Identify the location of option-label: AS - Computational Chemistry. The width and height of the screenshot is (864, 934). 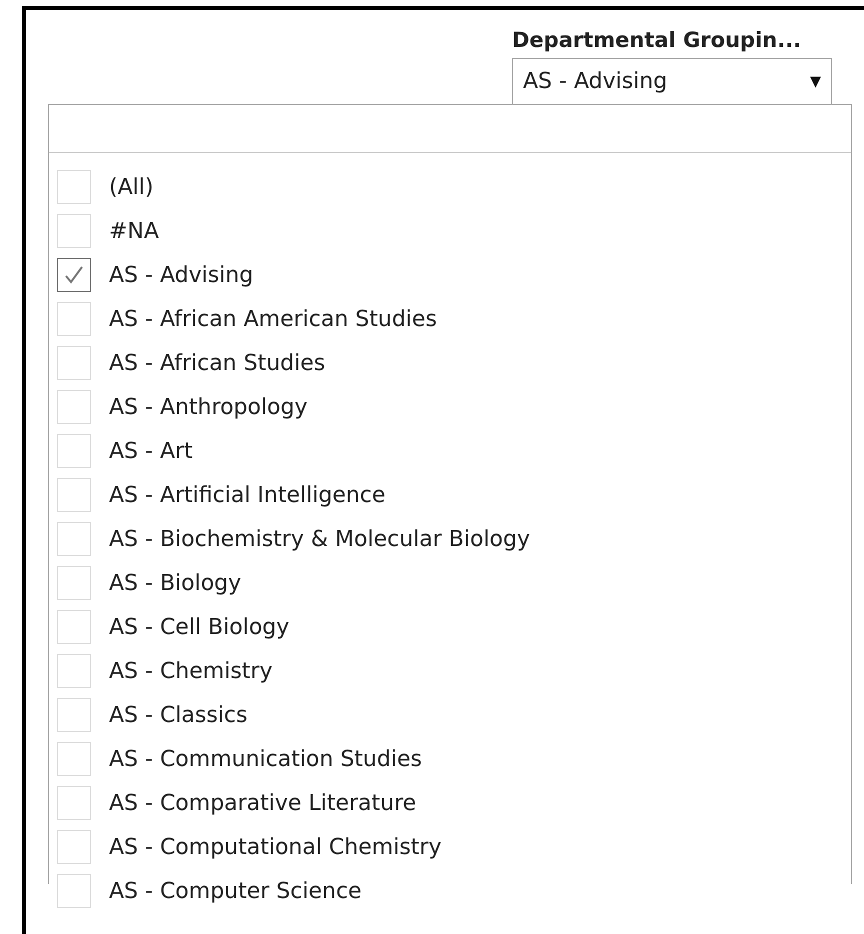
(275, 847).